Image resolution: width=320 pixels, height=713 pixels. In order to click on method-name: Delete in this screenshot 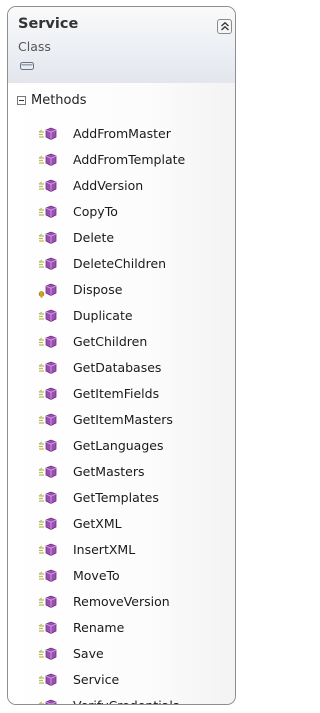, I will do `click(94, 237)`.